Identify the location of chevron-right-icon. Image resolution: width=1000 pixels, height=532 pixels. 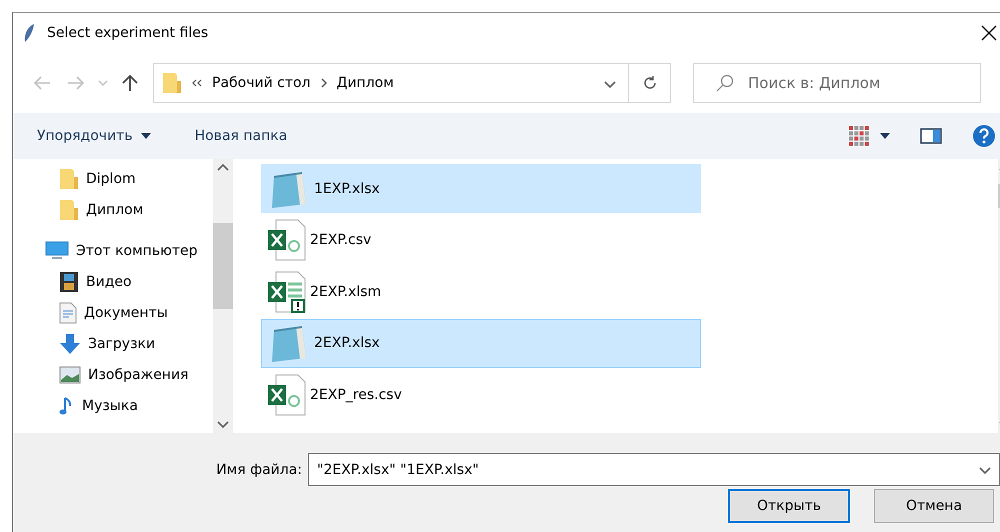
(323, 83).